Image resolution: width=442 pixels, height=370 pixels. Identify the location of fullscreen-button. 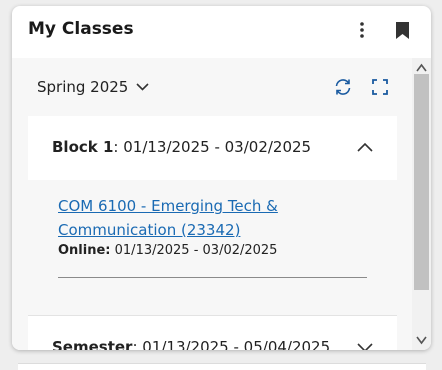
(381, 88).